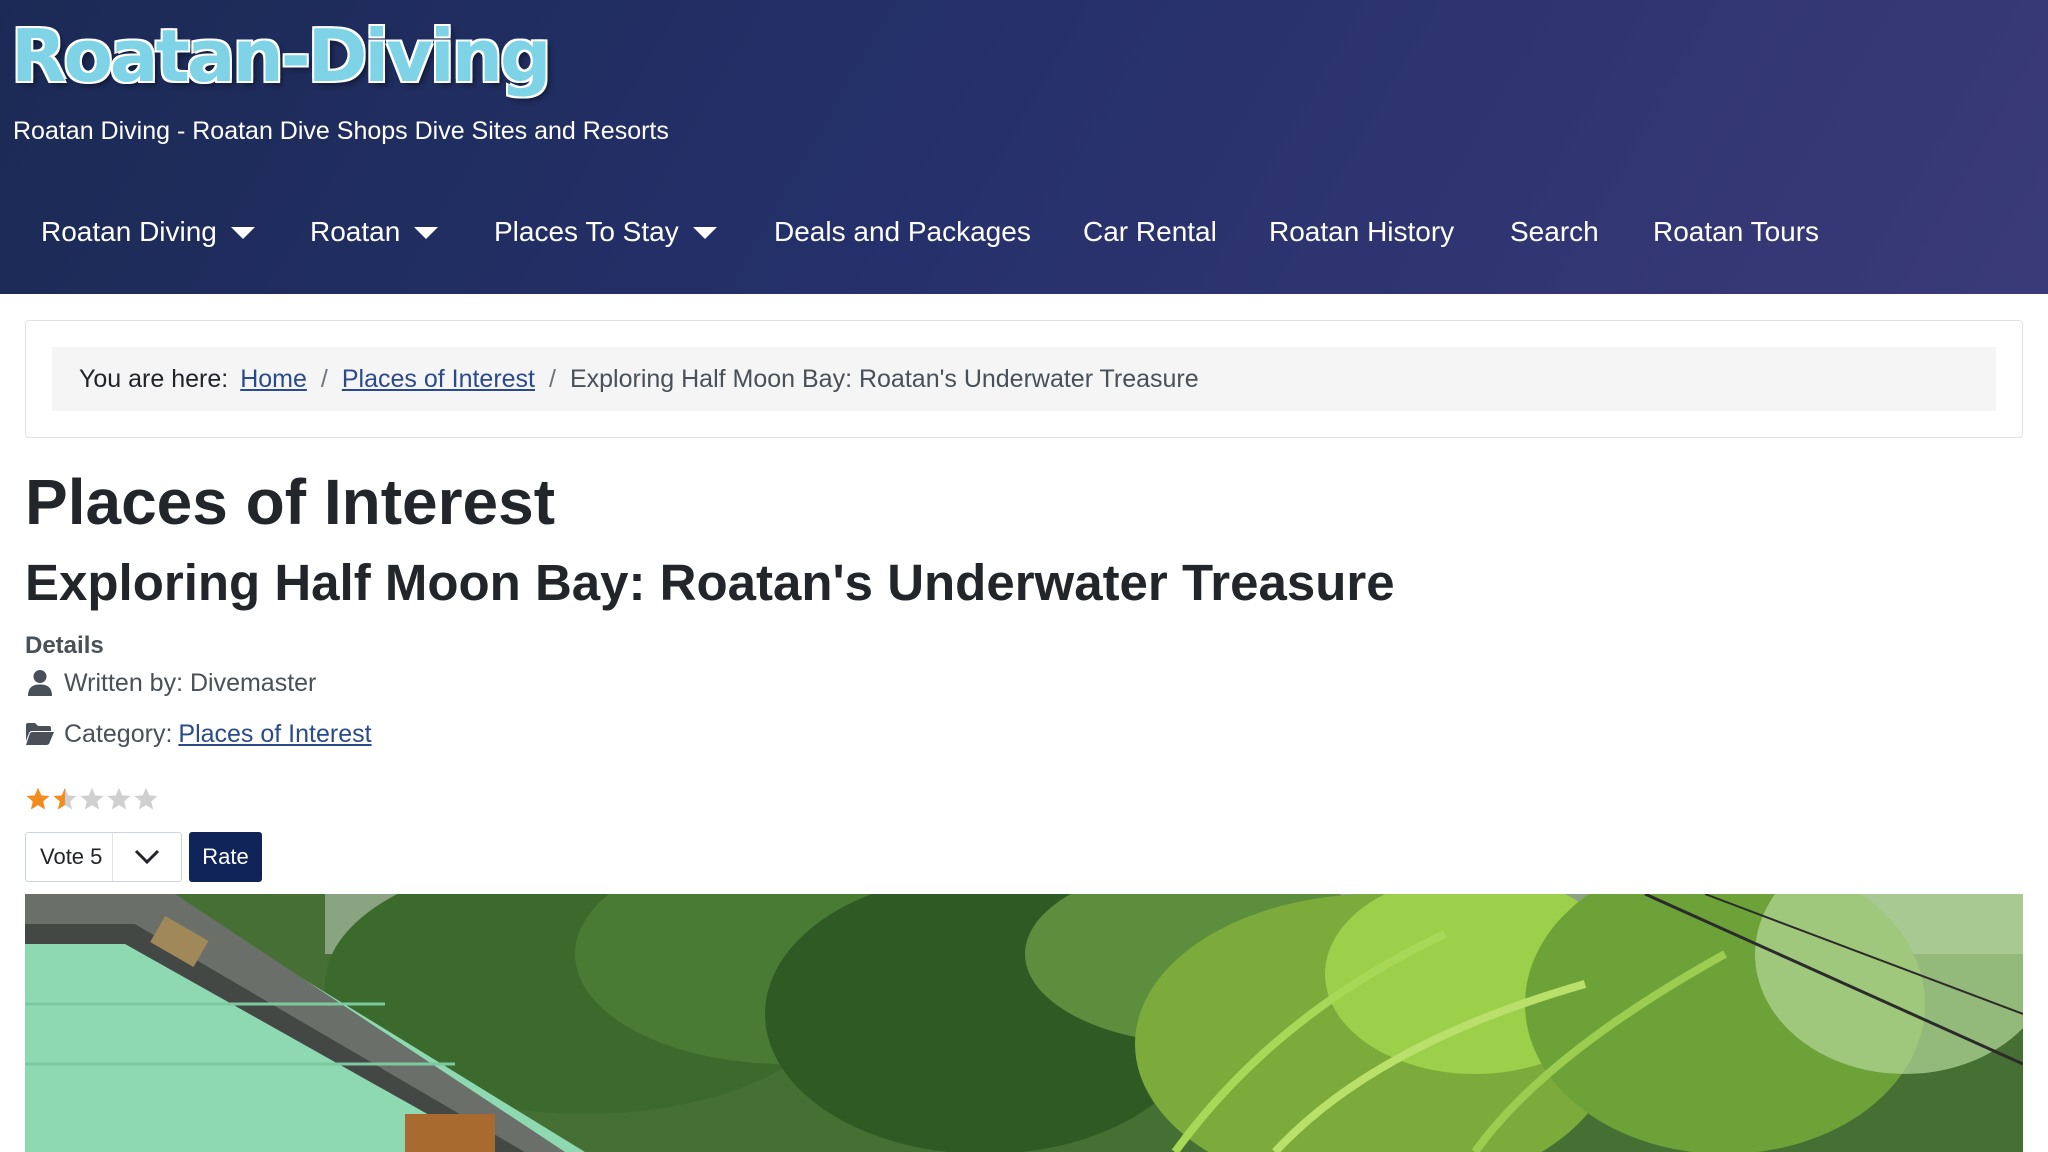 The width and height of the screenshot is (2048, 1152). What do you see at coordinates (355, 231) in the screenshot?
I see `nav-item-label: Roatan` at bounding box center [355, 231].